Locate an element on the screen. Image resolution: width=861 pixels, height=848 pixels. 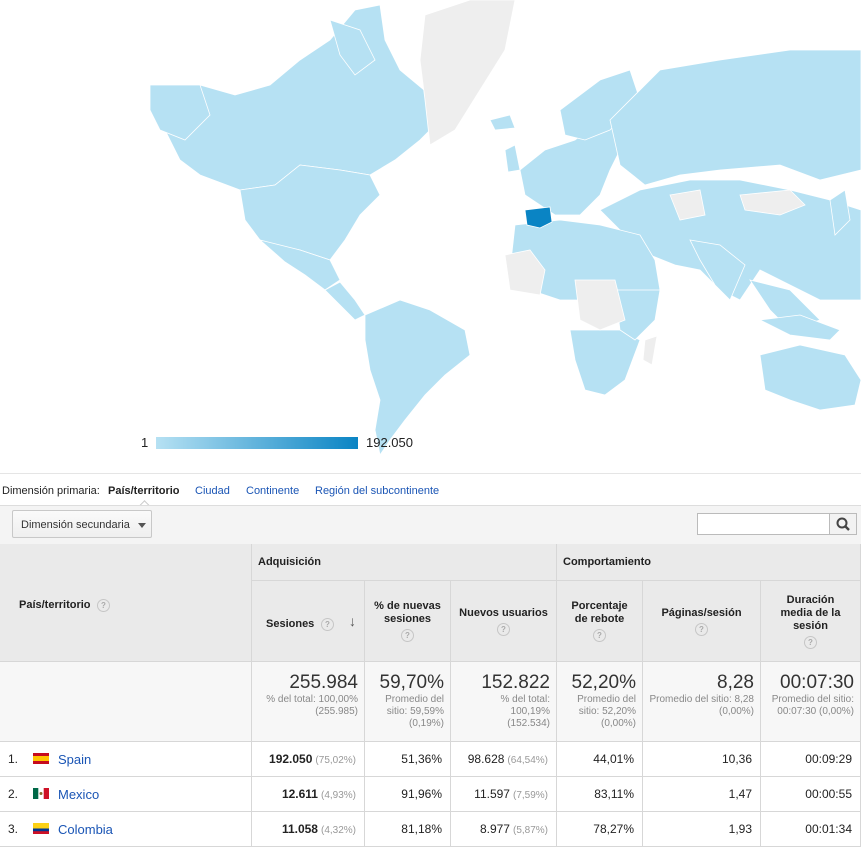
sort-desc-icon: ↓ is located at coordinates (352, 621).